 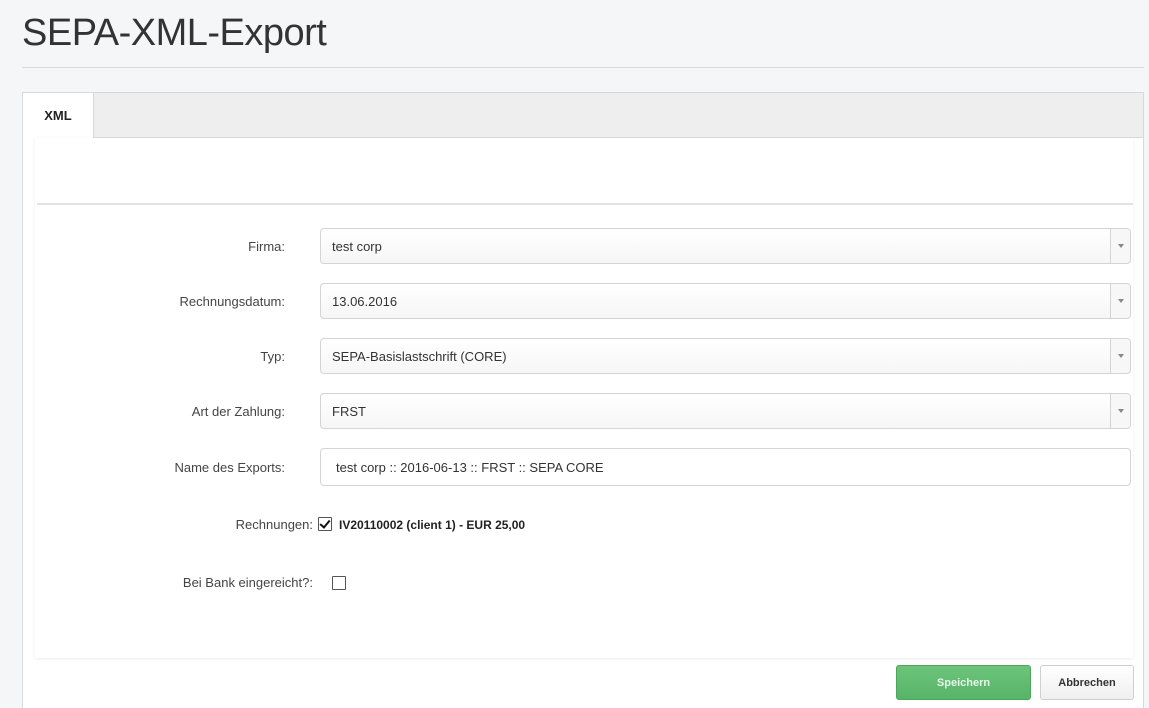 What do you see at coordinates (229, 467) in the screenshot?
I see `name-des-exports-label: Name des Exports:` at bounding box center [229, 467].